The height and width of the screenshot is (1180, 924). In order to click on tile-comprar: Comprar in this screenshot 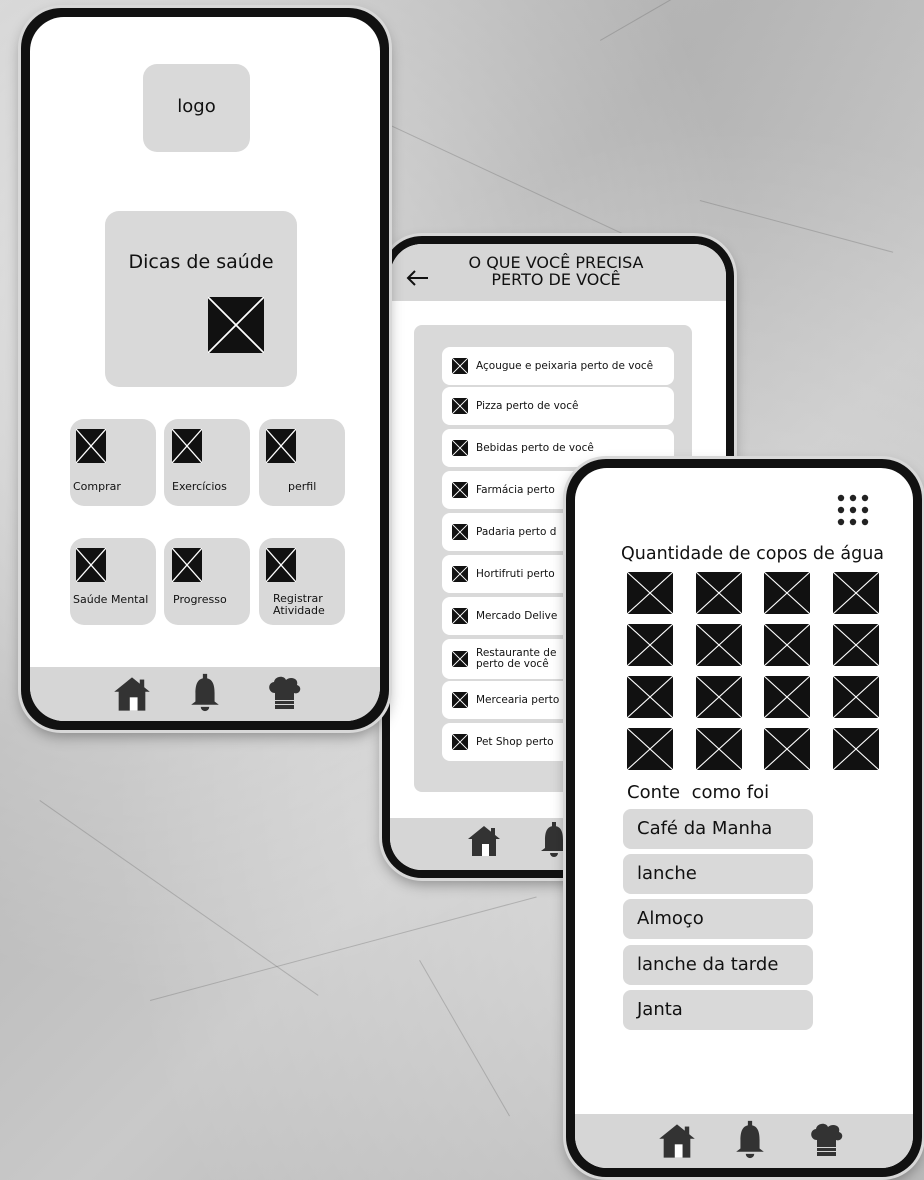, I will do `click(113, 462)`.